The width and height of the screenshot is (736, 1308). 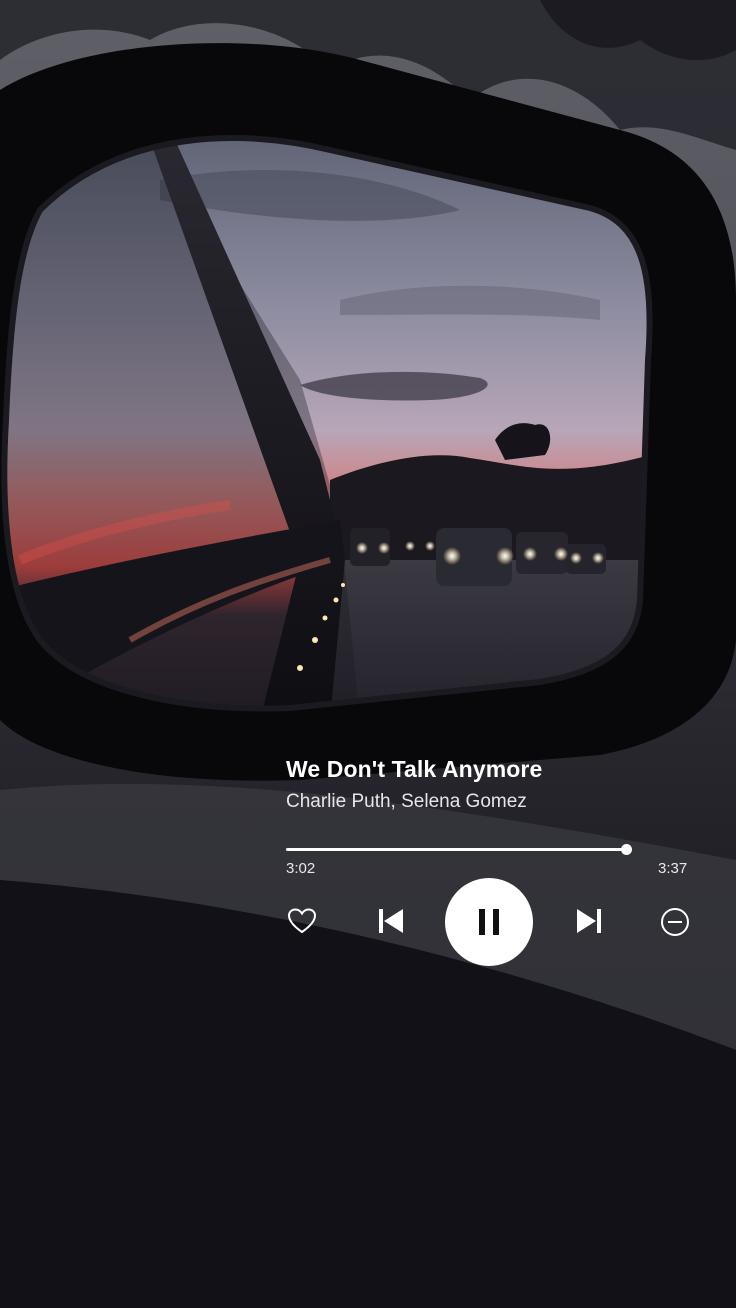 What do you see at coordinates (406, 802) in the screenshot?
I see `track-artists: Charlie Puth, Selena Gomez` at bounding box center [406, 802].